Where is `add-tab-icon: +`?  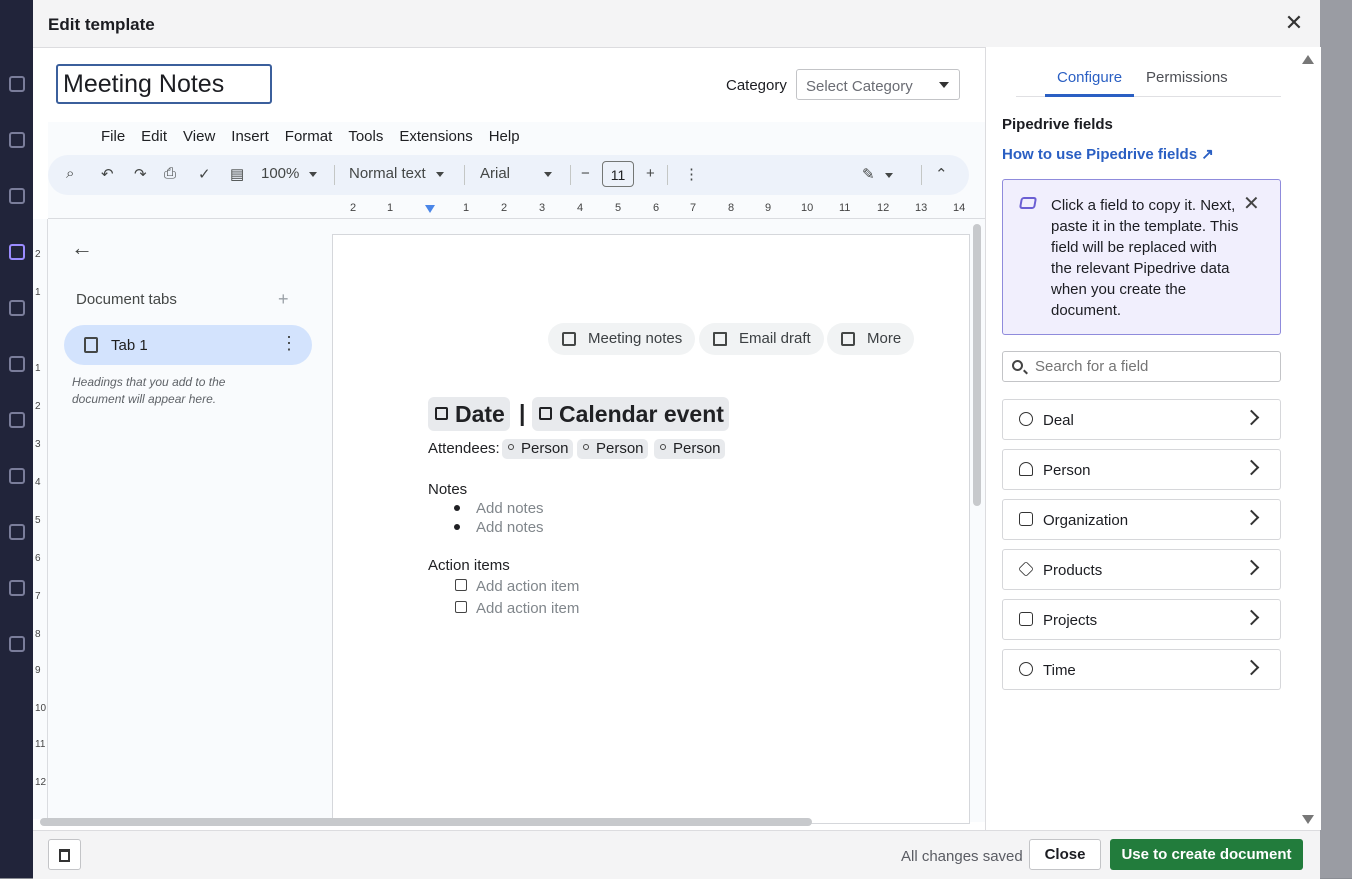 add-tab-icon: + is located at coordinates (283, 299).